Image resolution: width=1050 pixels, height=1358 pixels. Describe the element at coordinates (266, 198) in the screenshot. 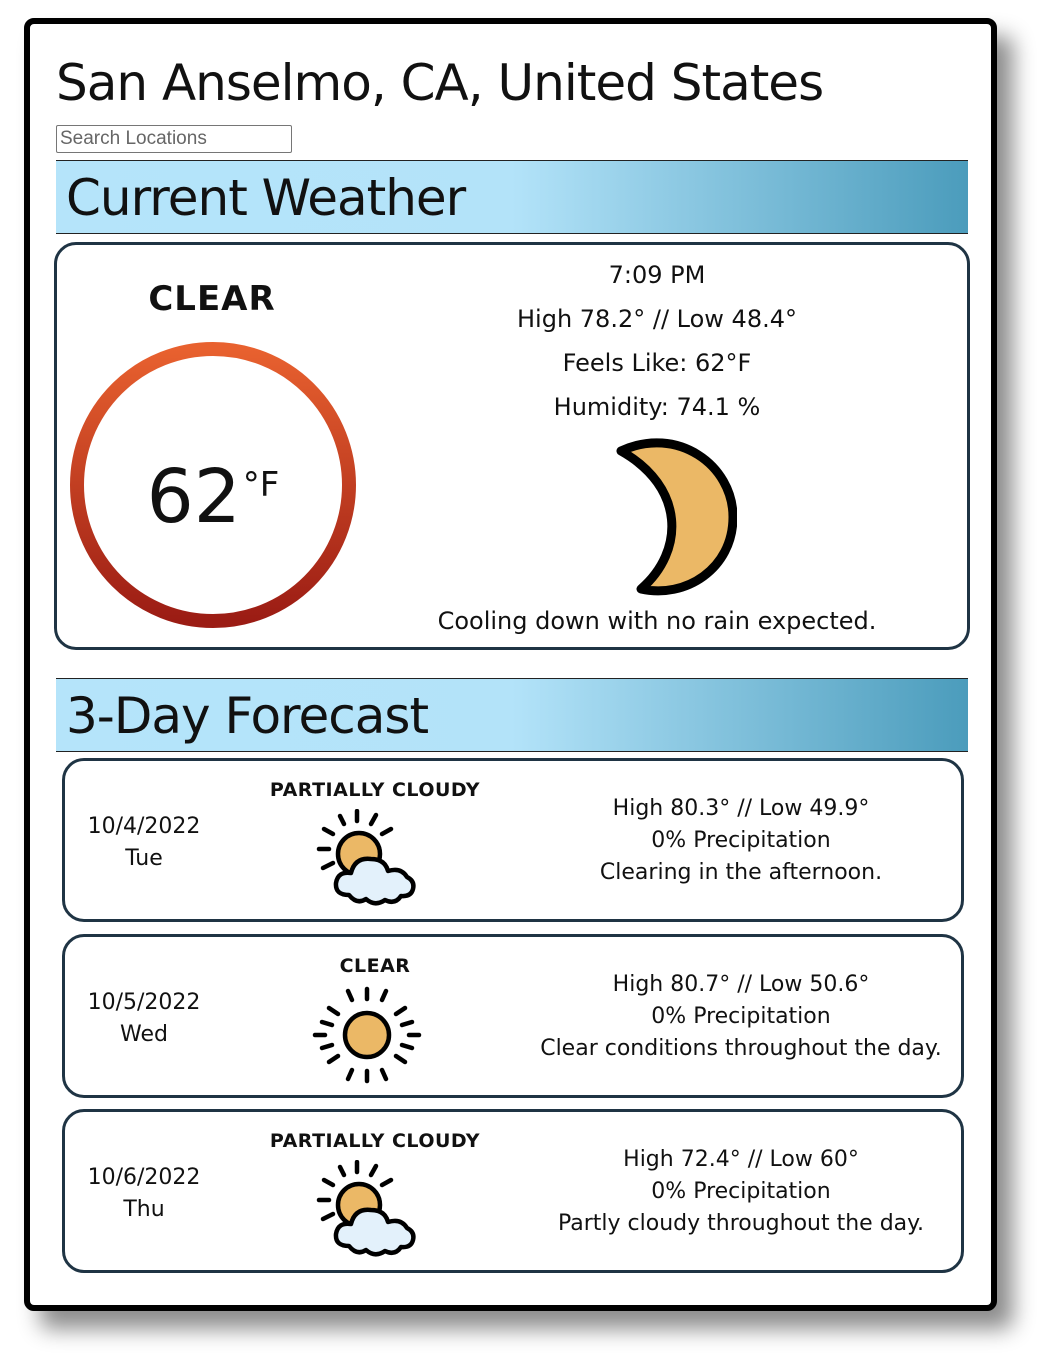

I see `current-weather-heading: Current Weather` at that location.